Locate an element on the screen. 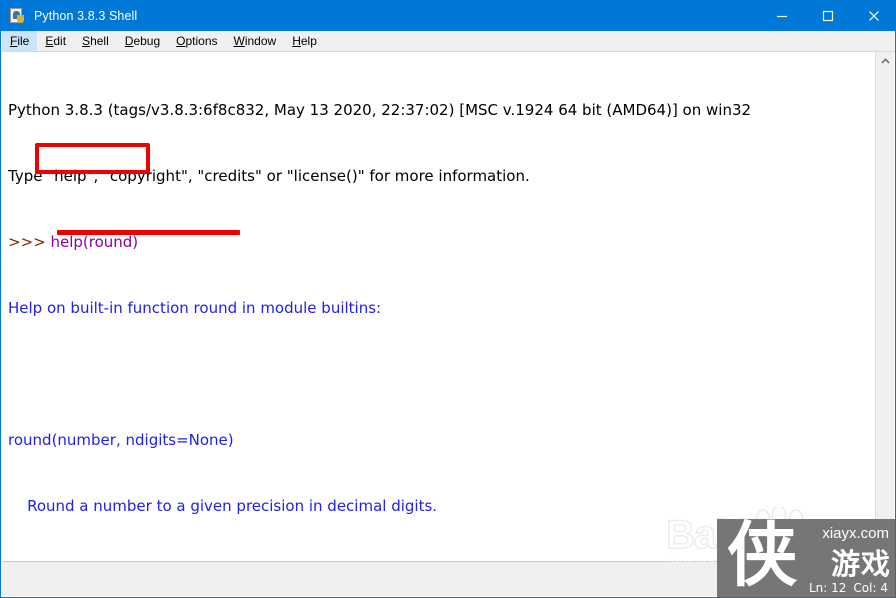 Image resolution: width=896 pixels, height=598 pixels. menu-accel: O is located at coordinates (181, 41).